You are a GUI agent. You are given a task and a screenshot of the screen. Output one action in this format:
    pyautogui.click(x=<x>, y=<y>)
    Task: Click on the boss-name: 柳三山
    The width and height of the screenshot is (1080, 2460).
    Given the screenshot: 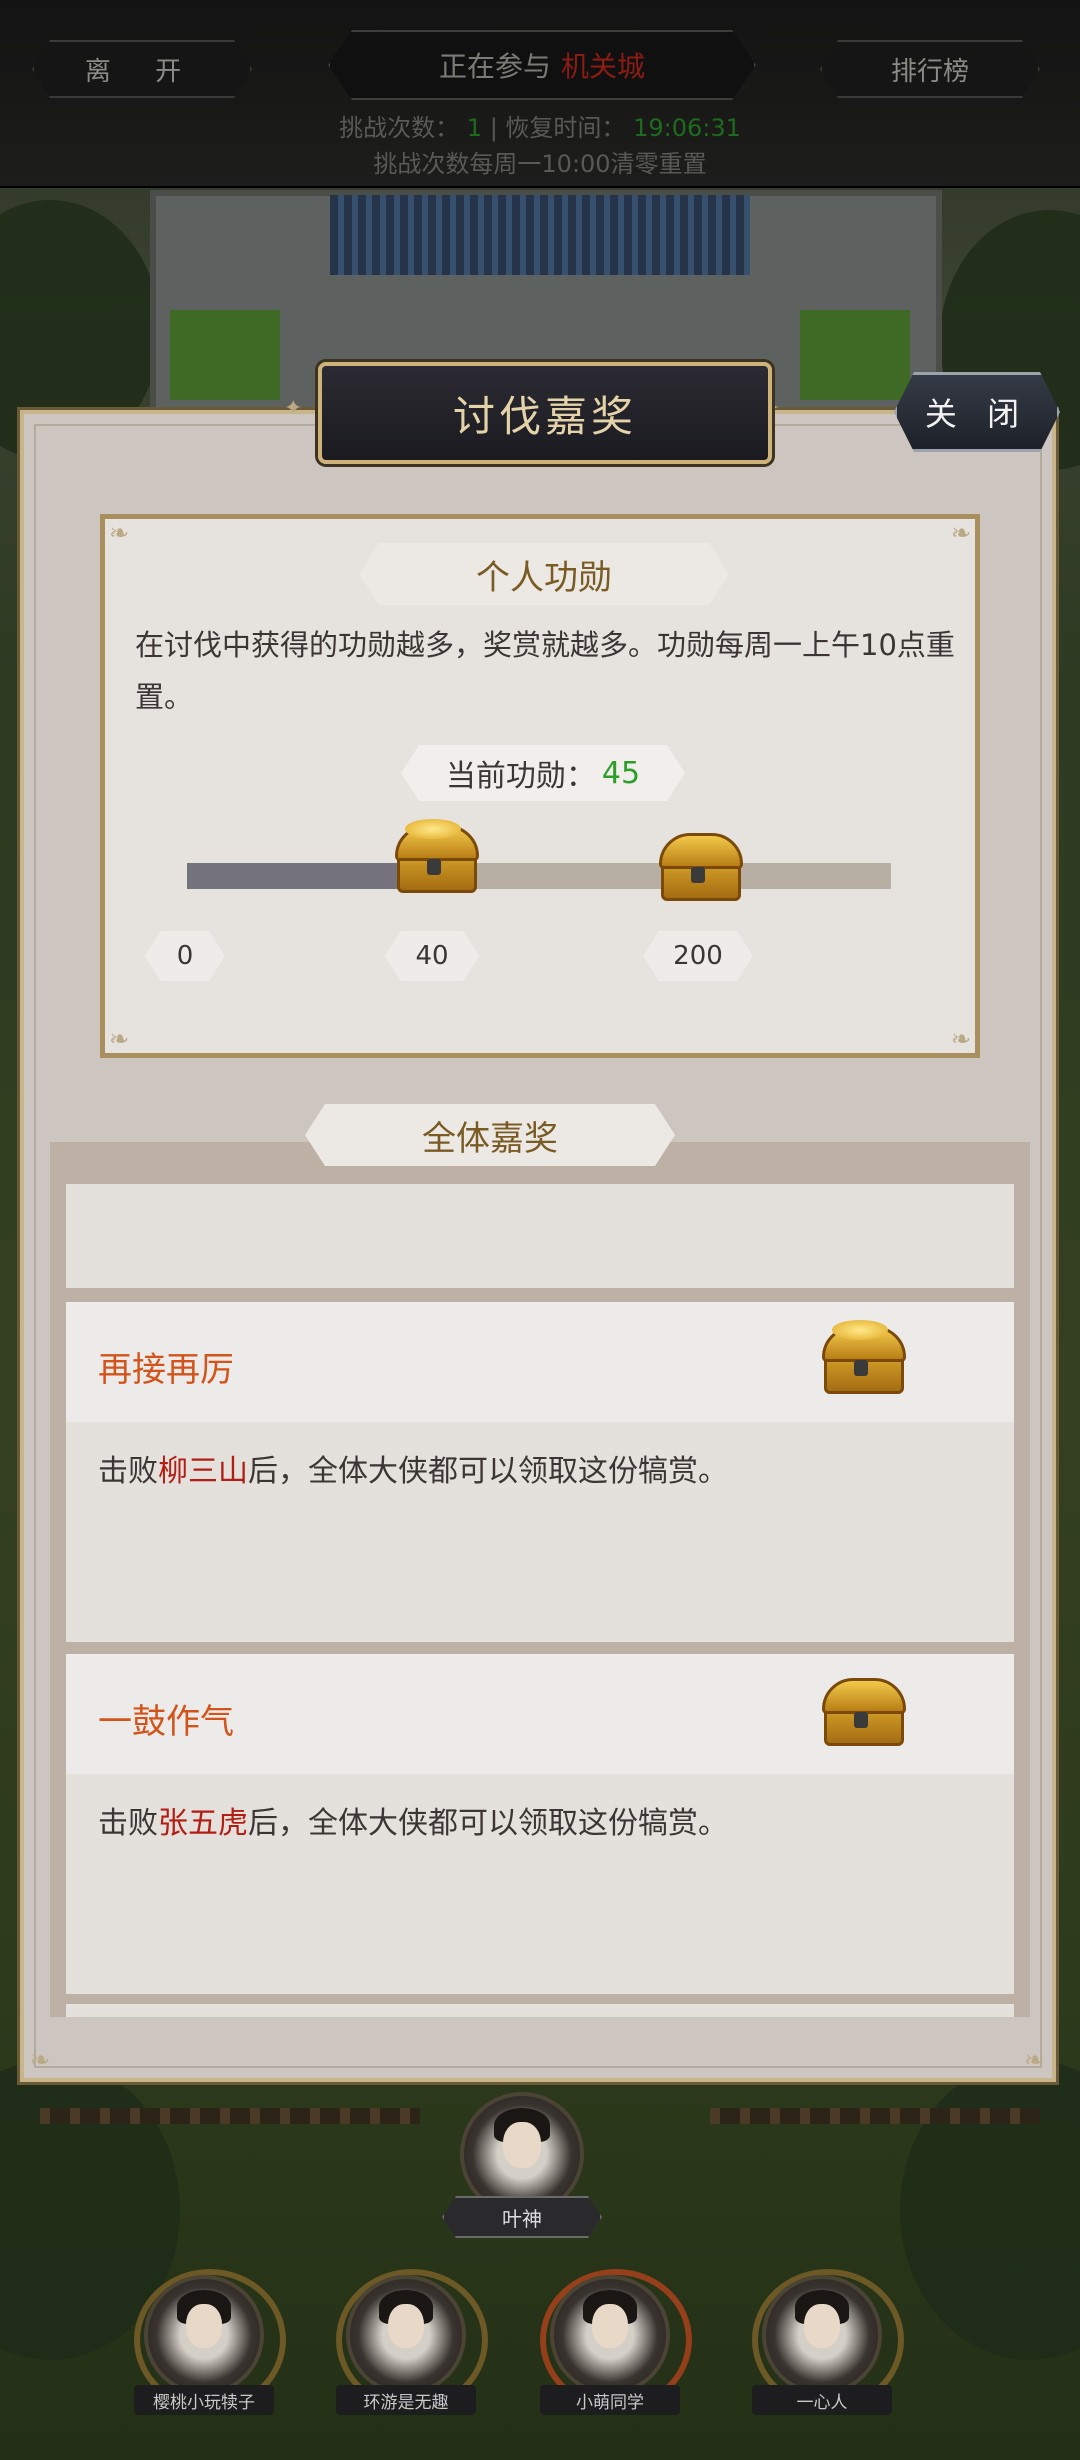 What is the action you would take?
    pyautogui.click(x=203, y=1471)
    